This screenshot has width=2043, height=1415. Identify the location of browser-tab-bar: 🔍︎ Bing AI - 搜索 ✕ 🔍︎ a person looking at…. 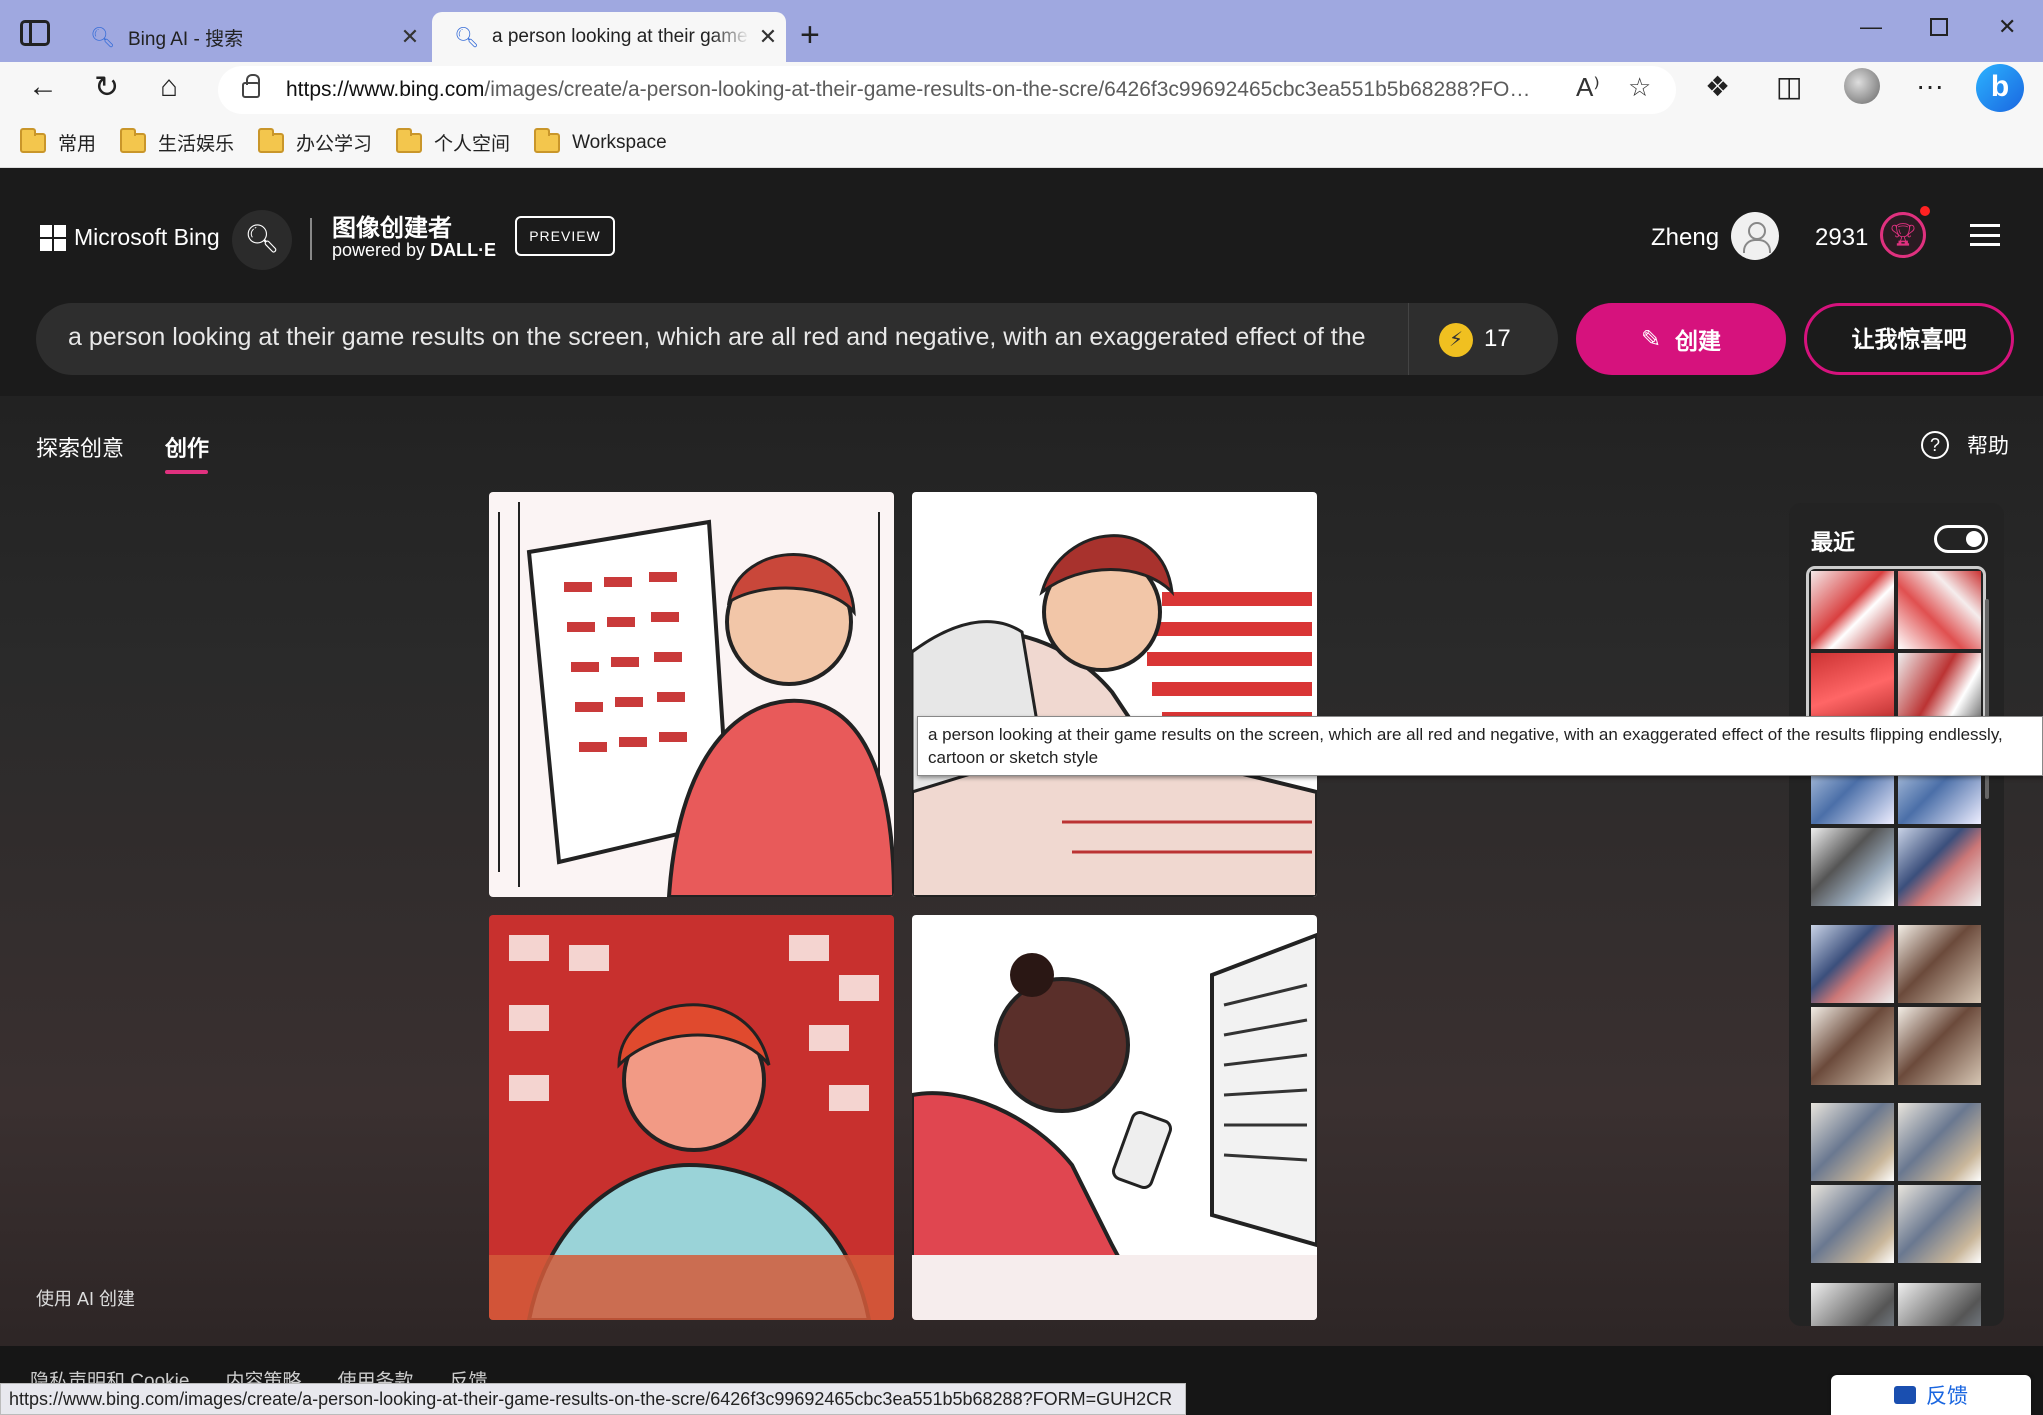
(1021, 31).